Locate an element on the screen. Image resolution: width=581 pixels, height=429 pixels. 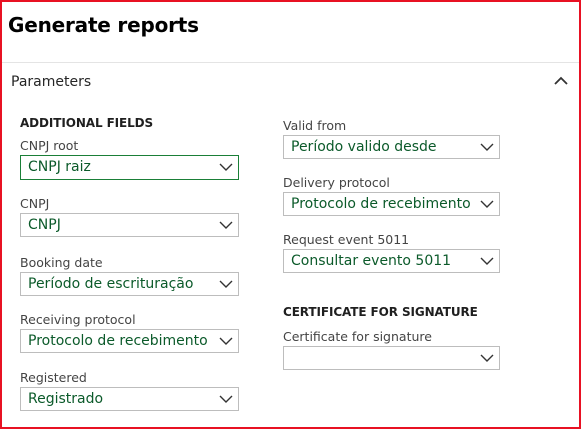
delivery-protocol-value: Protocolo de recebimento is located at coordinates (381, 204).